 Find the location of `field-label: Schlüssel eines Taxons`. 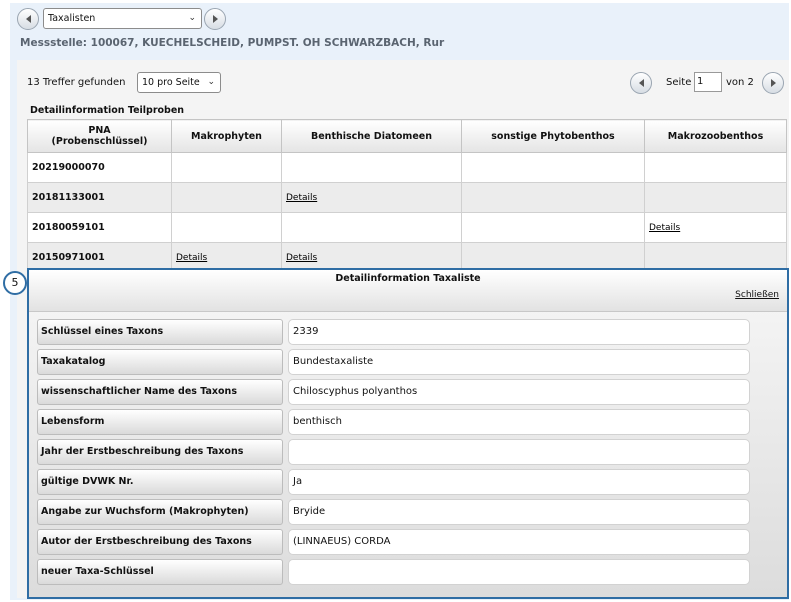

field-label: Schlüssel eines Taxons is located at coordinates (160, 332).